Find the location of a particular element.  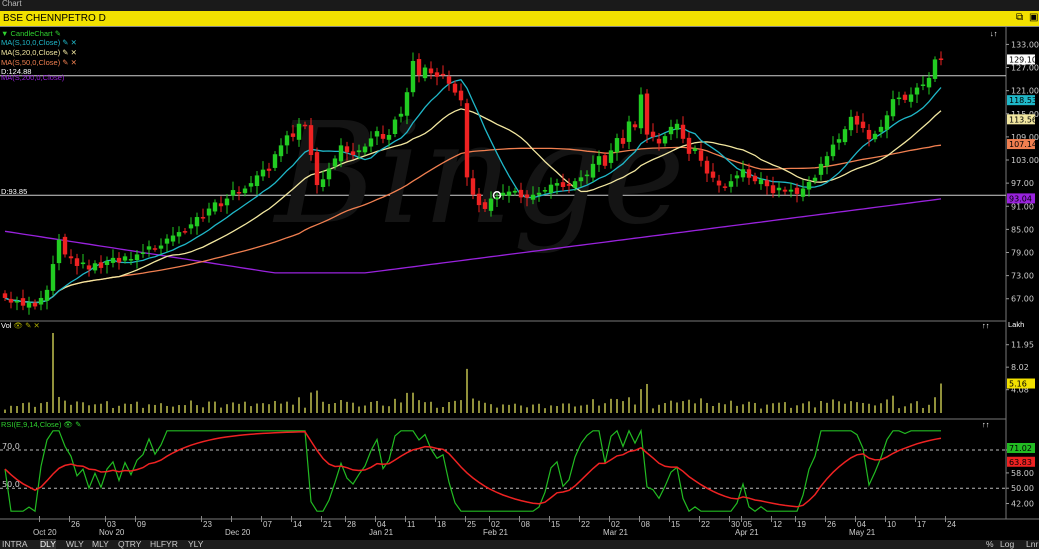

tab-hlfyr: HLFYR is located at coordinates (164, 544).